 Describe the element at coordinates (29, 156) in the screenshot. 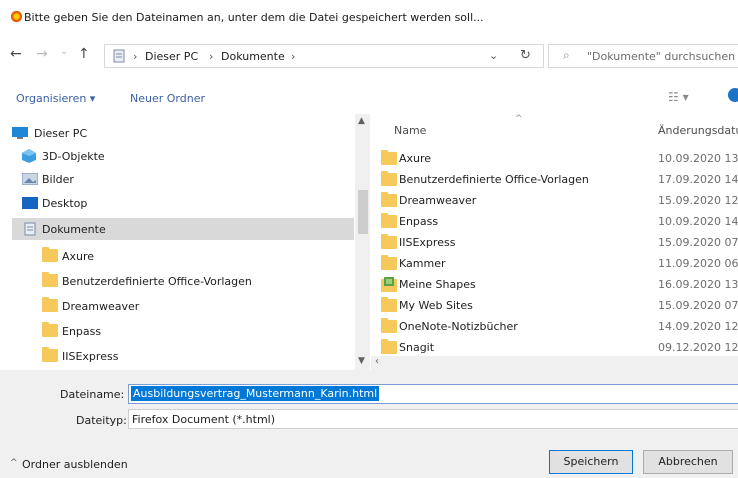

I see `3d-objects-icon` at that location.